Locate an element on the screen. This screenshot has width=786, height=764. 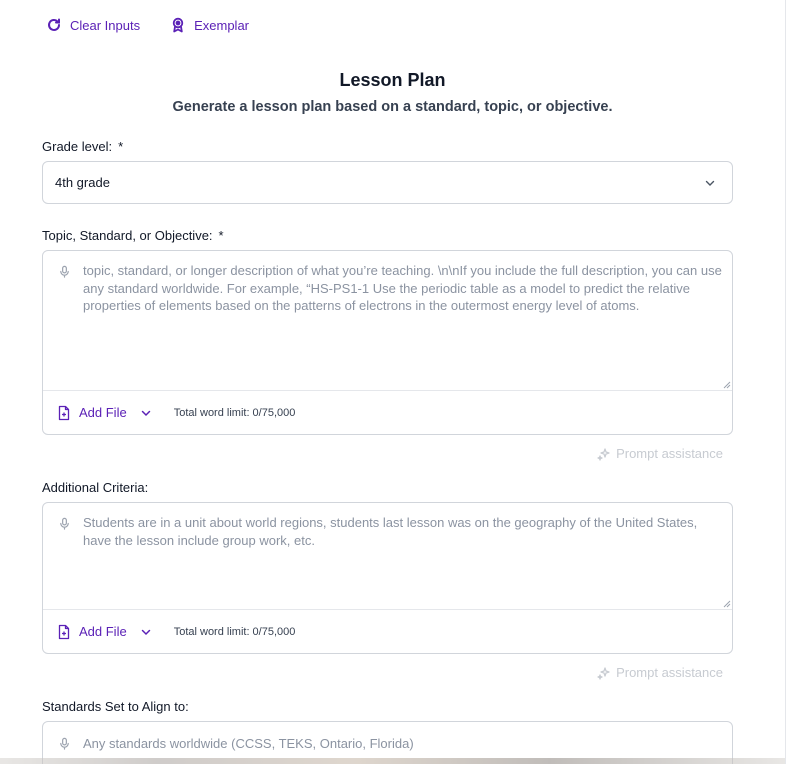
grade-level-value: 4th grade is located at coordinates (82, 182).